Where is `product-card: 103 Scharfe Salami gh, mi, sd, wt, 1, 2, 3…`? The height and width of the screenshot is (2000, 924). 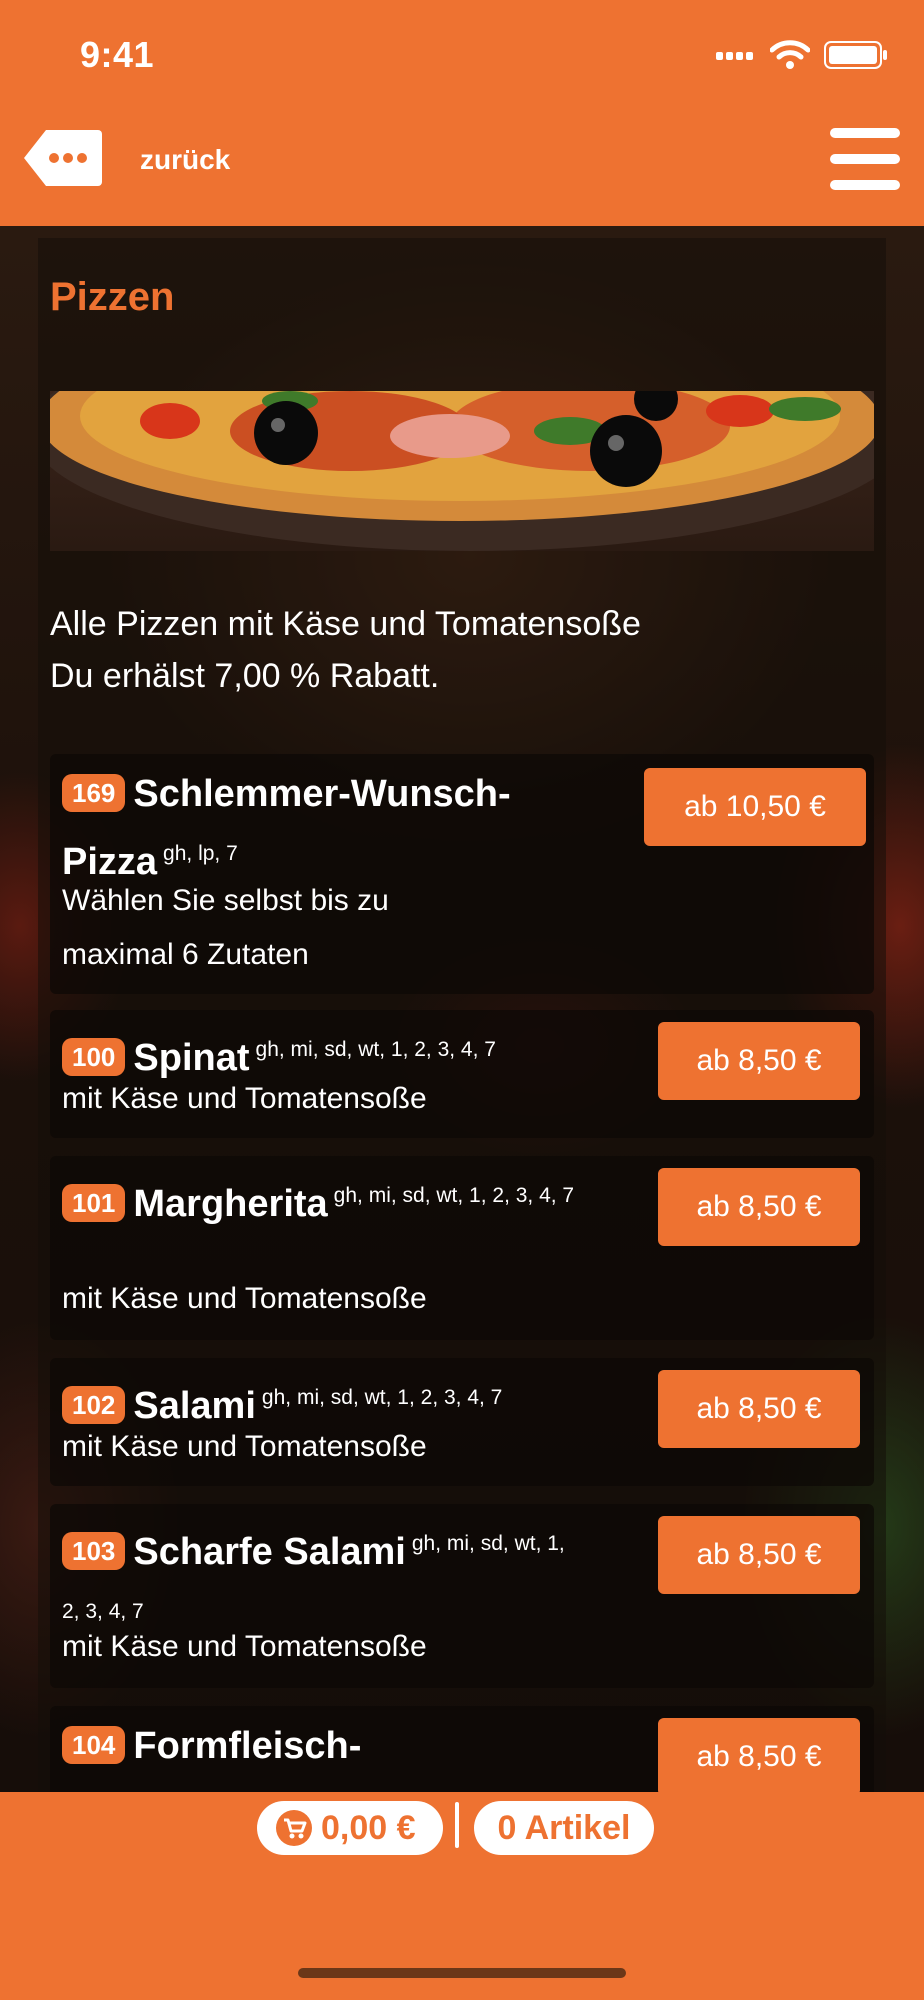 product-card: 103 Scharfe Salami gh, mi, sd, wt, 1, 2, 3… is located at coordinates (462, 1596).